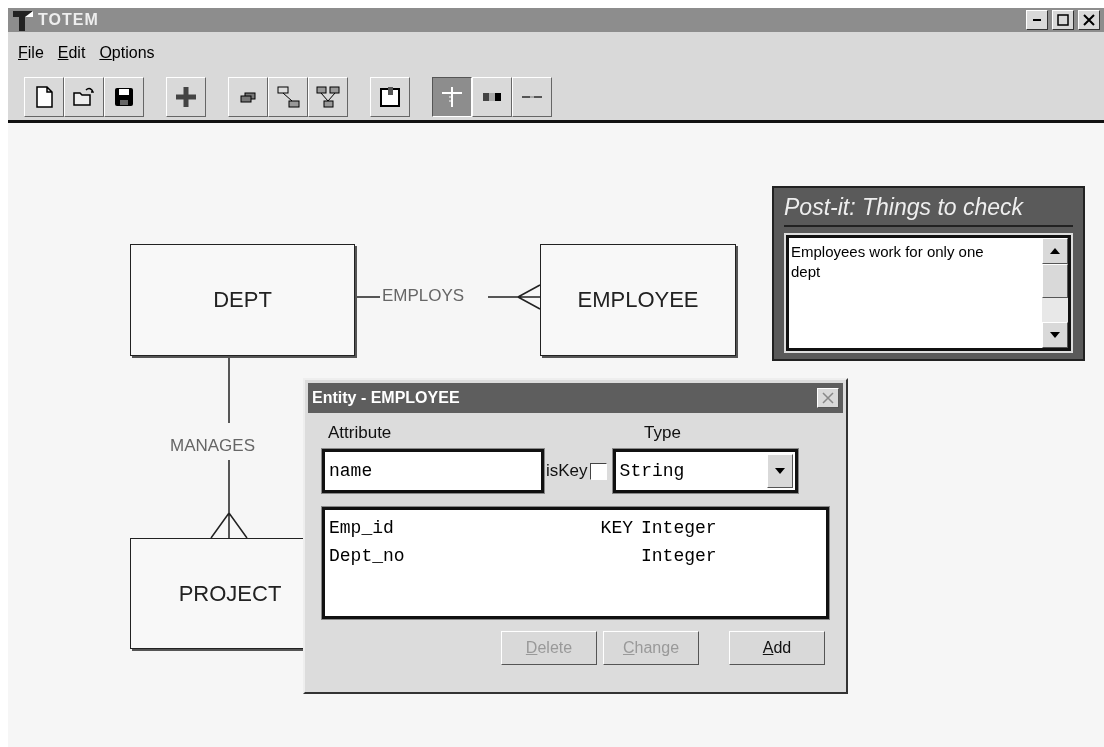 The image size is (1104, 747). What do you see at coordinates (362, 528) in the screenshot?
I see `attribute-name: Emp_id` at bounding box center [362, 528].